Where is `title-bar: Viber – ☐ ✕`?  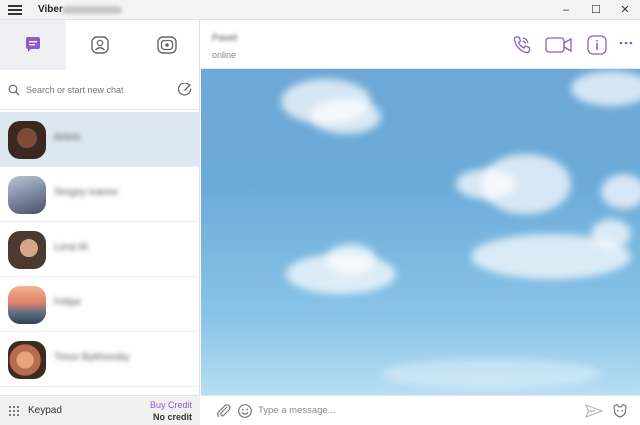
title-bar: Viber – ☐ ✕ is located at coordinates (320, 10).